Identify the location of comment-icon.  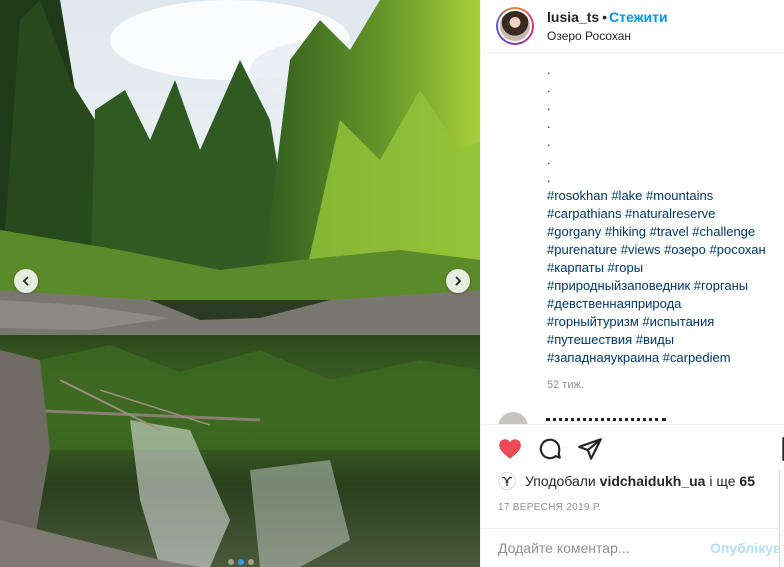
(550, 449).